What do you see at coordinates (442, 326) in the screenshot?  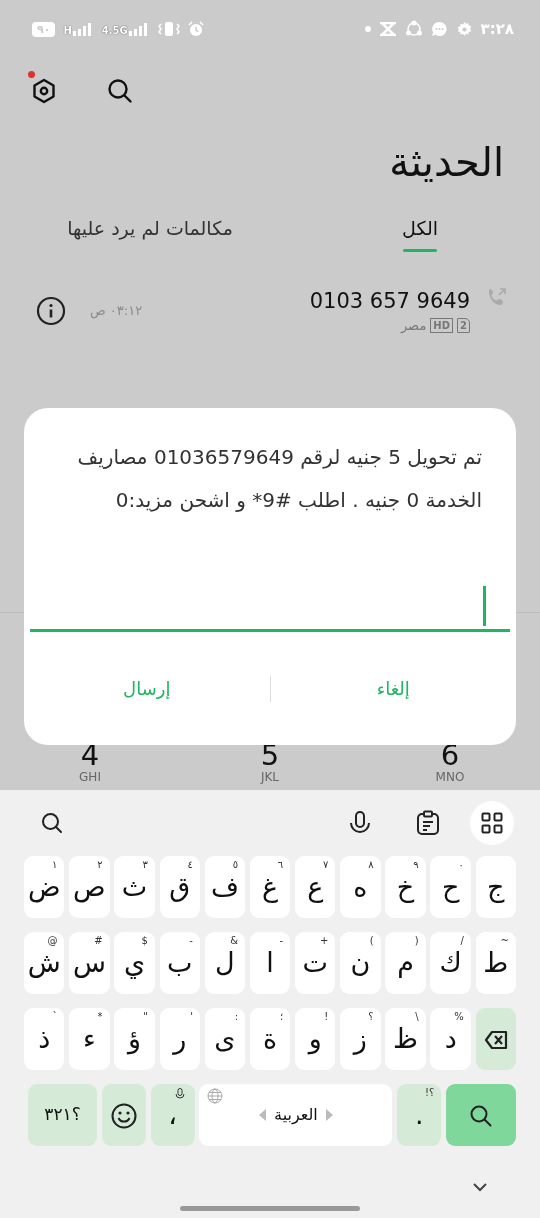 I see `hd-indicator: HD` at bounding box center [442, 326].